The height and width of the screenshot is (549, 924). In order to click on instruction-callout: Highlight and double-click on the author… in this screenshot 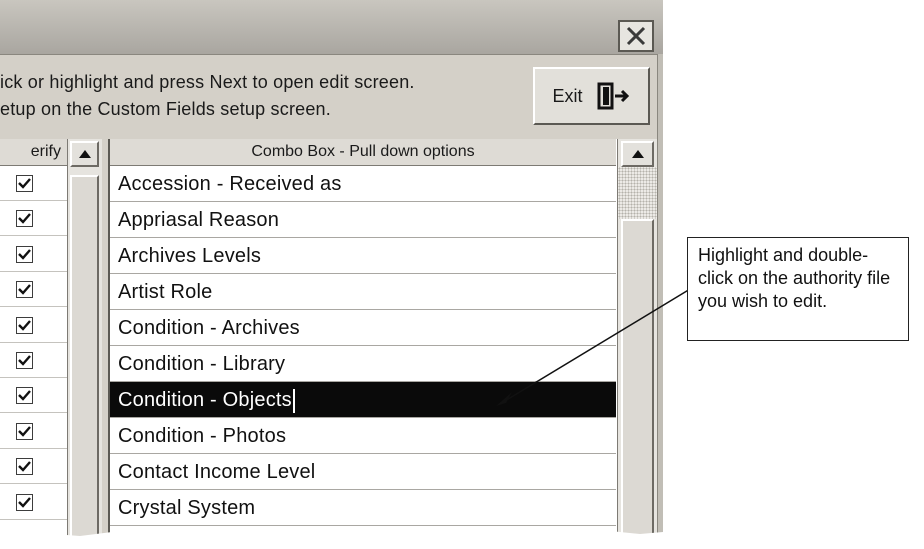, I will do `click(798, 289)`.